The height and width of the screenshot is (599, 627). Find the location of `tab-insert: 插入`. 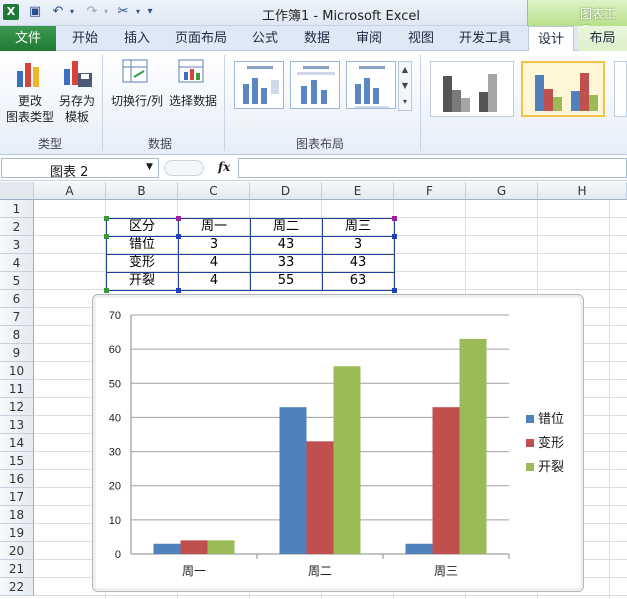

tab-insert: 插入 is located at coordinates (137, 38).